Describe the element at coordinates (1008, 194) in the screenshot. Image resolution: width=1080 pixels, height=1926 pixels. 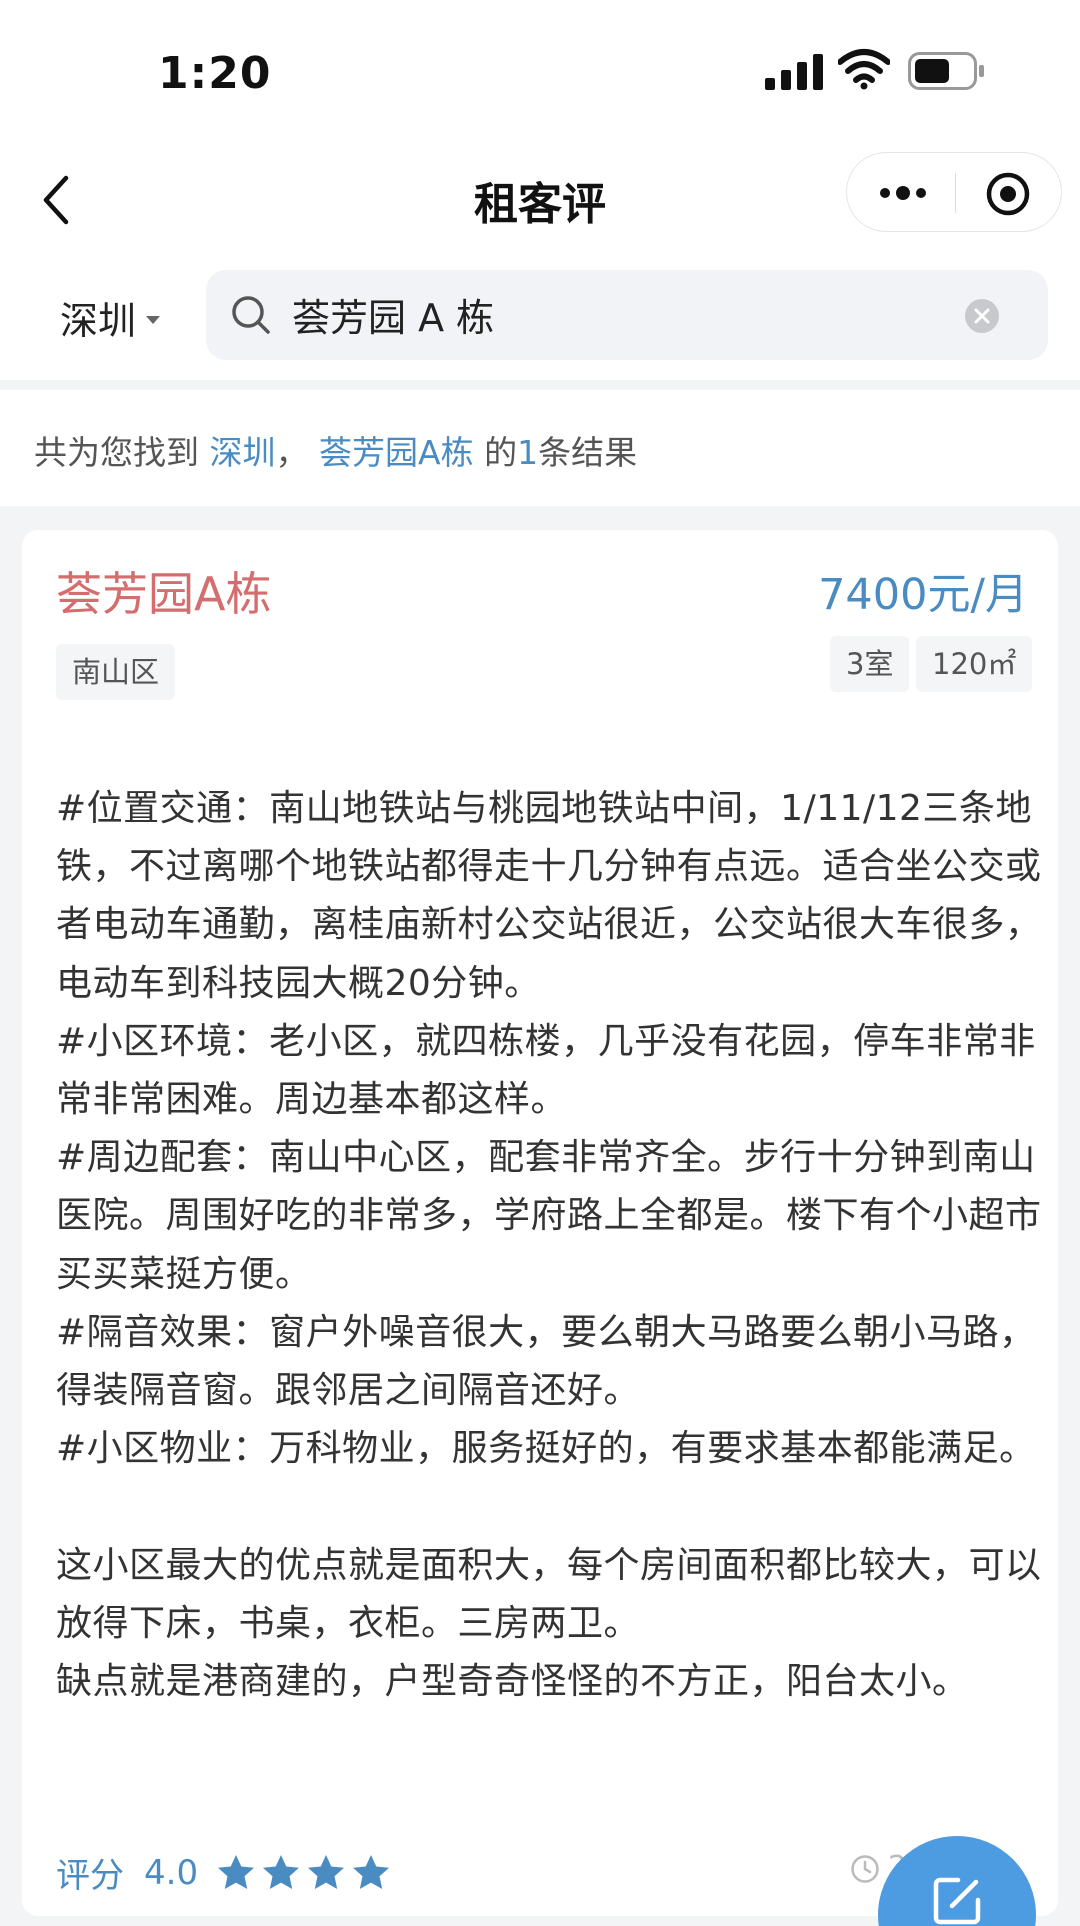
I see `target-icon` at that location.